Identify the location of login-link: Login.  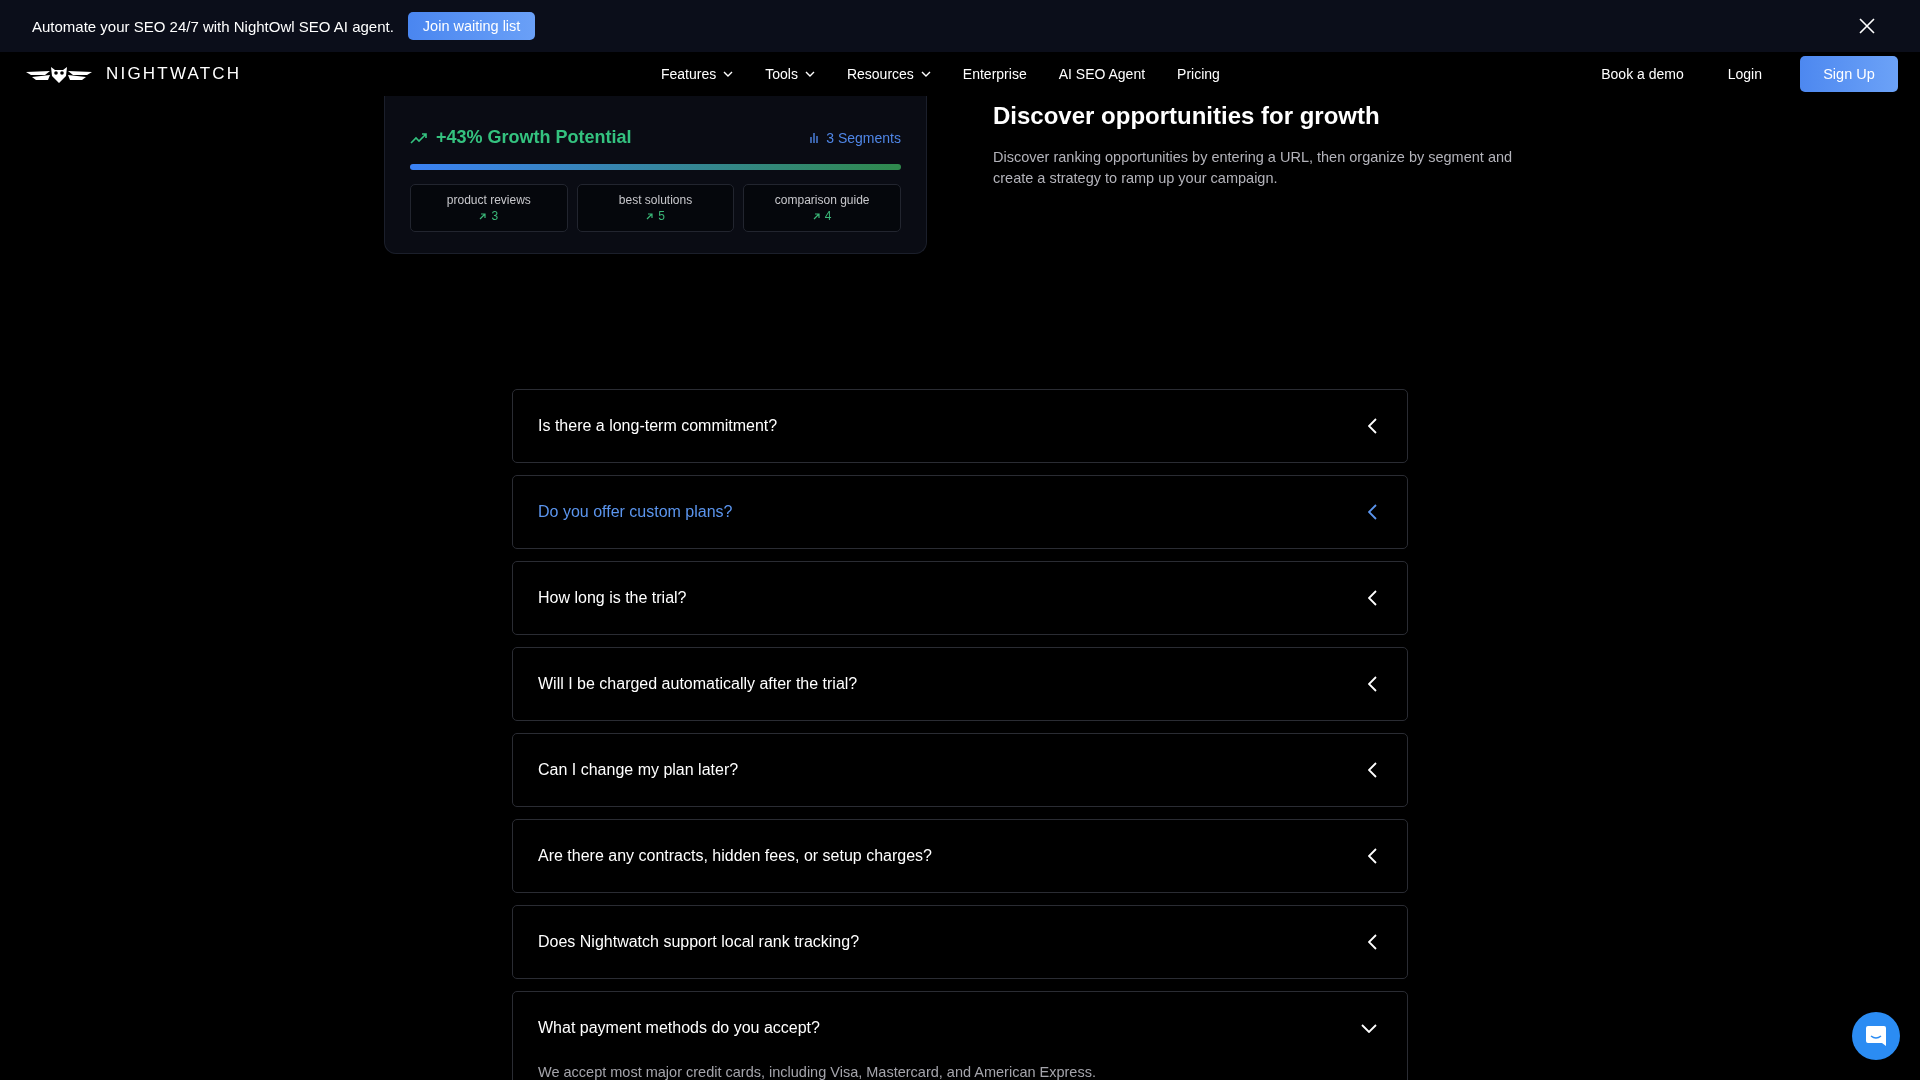
(1744, 74).